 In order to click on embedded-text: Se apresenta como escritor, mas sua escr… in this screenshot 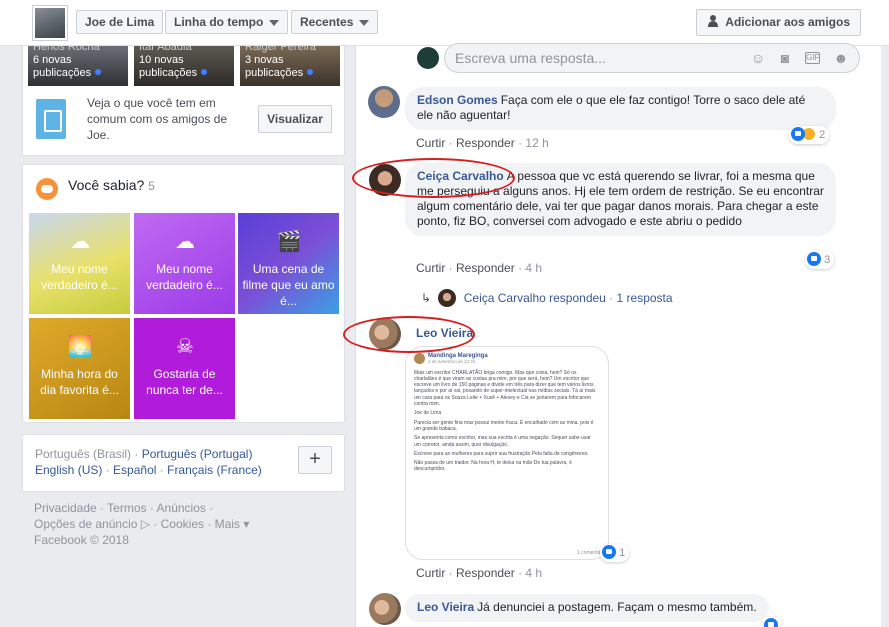, I will do `click(502, 441)`.